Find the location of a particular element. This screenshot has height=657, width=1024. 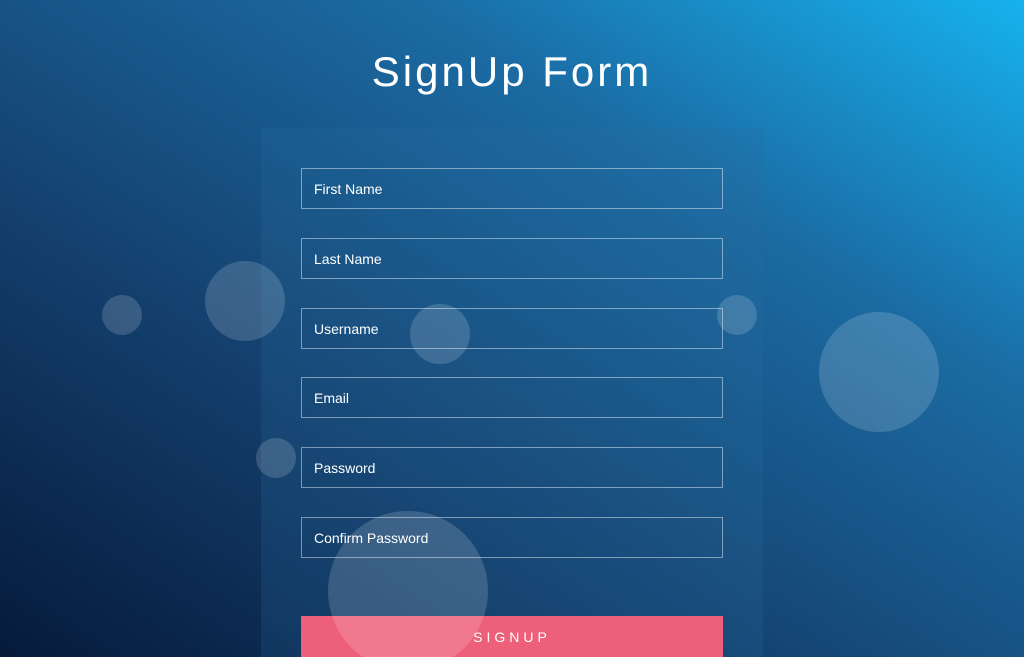

last-name-input is located at coordinates (512, 258).